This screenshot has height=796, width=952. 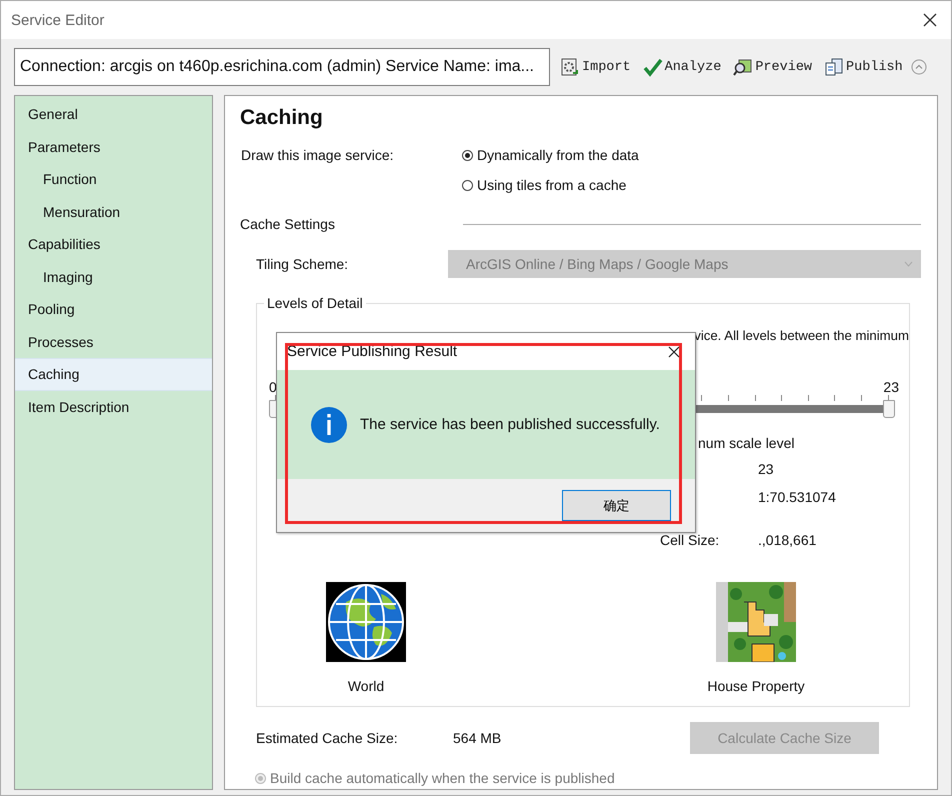 I want to click on toolbar-button: Analyze, so click(x=682, y=67).